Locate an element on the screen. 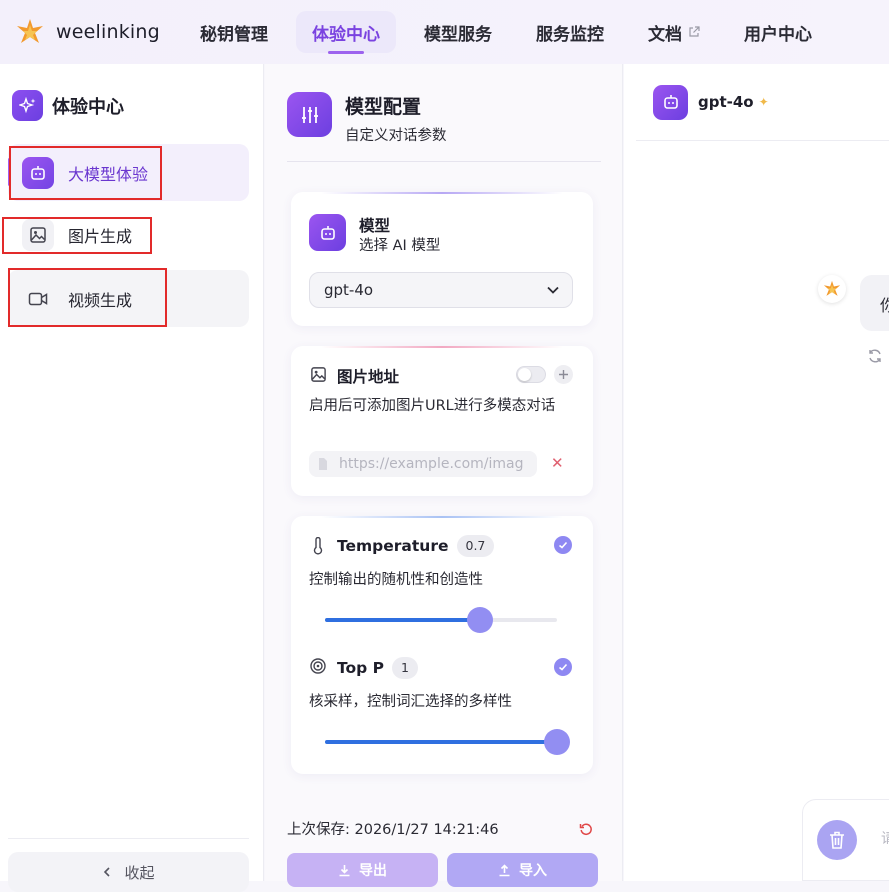 The image size is (889, 892). chat-input-placeholder: 请 is located at coordinates (885, 838).